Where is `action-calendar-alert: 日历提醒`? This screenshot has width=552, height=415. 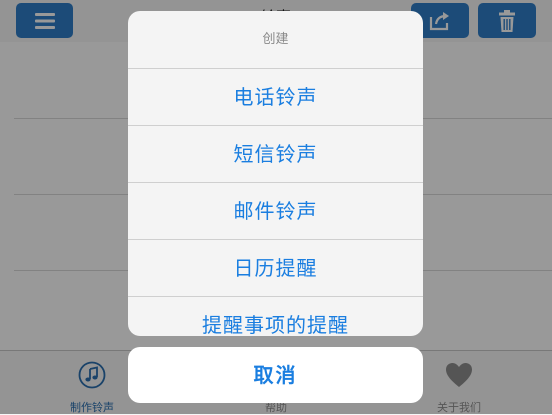 action-calendar-alert: 日历提醒 is located at coordinates (275, 268).